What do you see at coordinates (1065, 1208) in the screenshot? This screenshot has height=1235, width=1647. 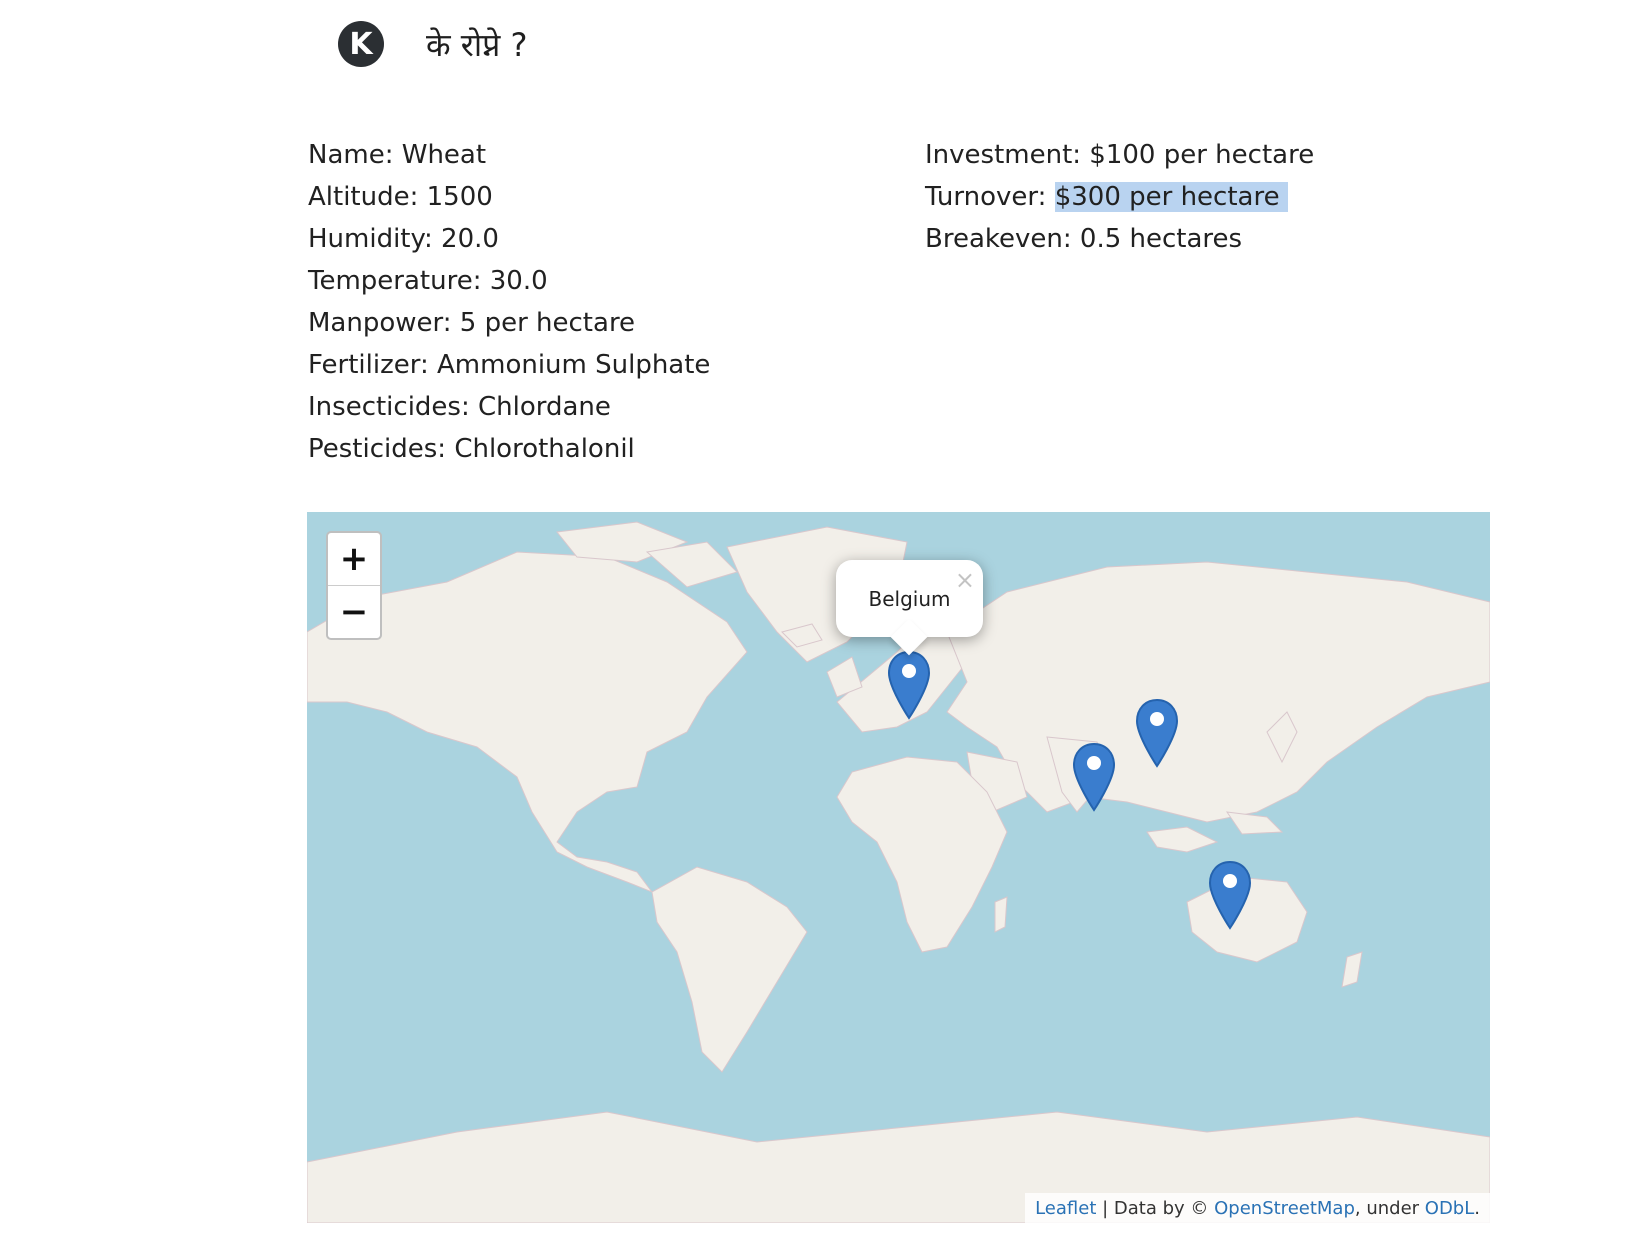 I see `leaflet-link: Leaflet` at bounding box center [1065, 1208].